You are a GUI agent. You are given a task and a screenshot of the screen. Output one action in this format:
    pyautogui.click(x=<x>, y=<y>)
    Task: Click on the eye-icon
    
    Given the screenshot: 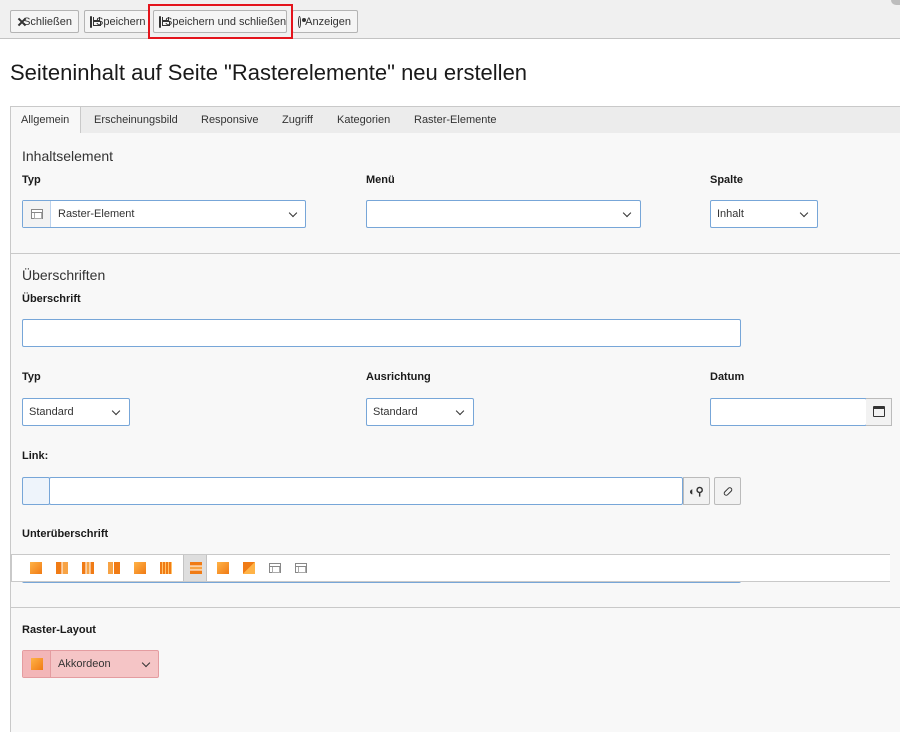 What is the action you would take?
    pyautogui.click(x=302, y=22)
    